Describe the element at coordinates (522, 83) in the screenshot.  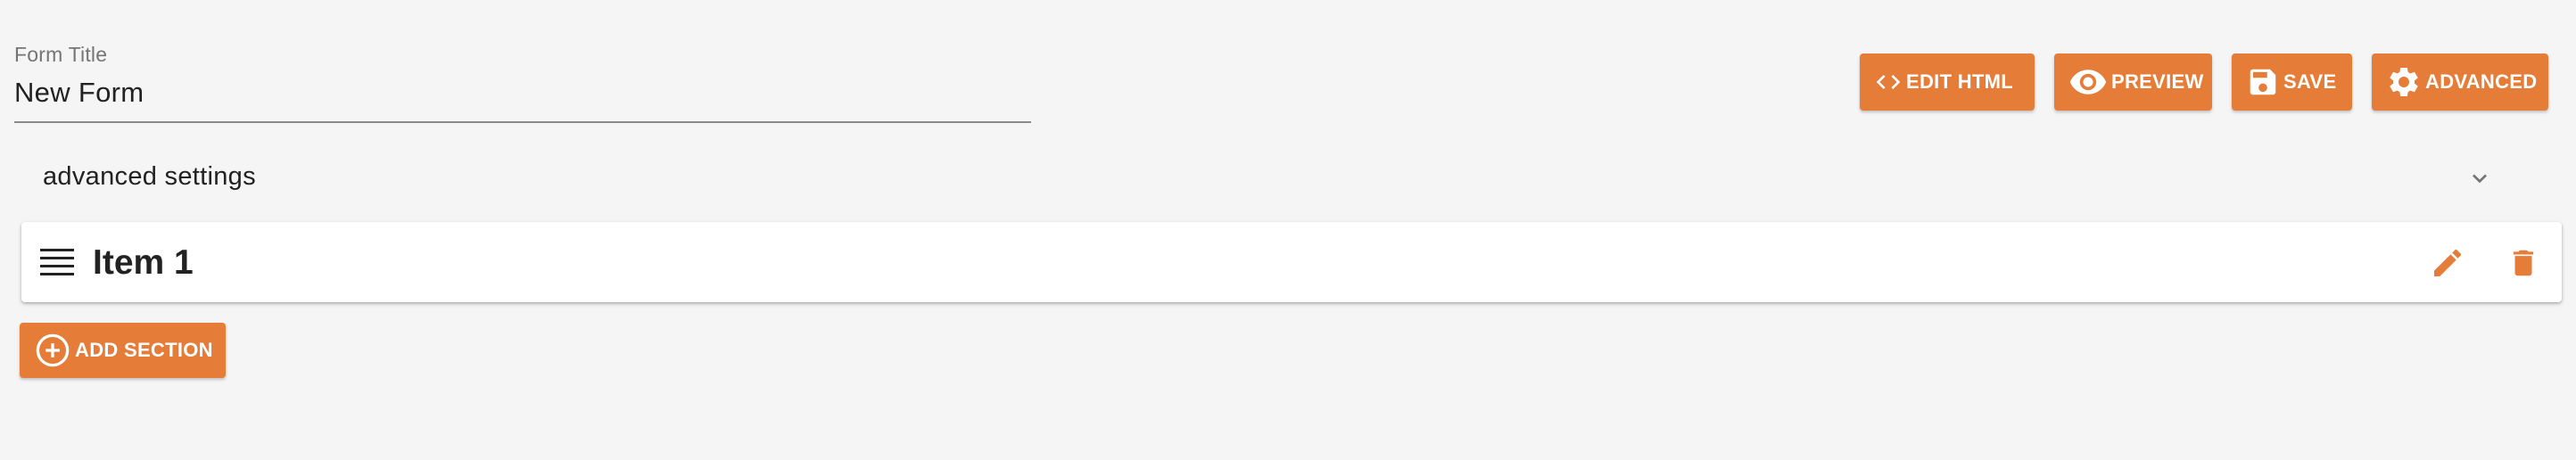
I see `form-title-field: Form Title New Form` at that location.